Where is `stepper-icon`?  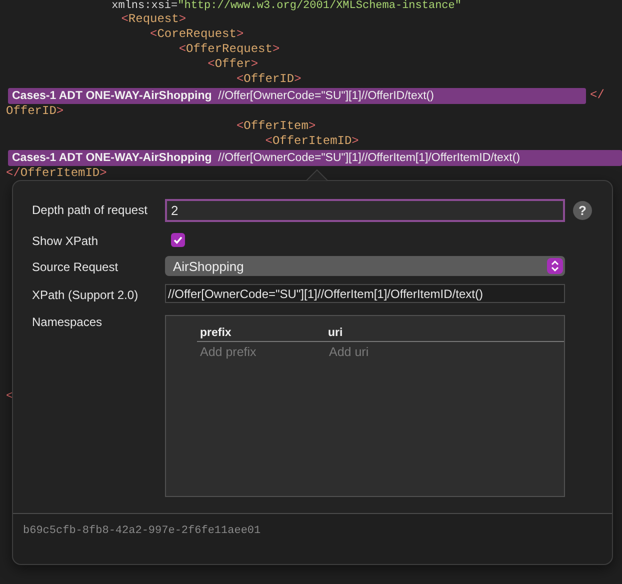 stepper-icon is located at coordinates (555, 266).